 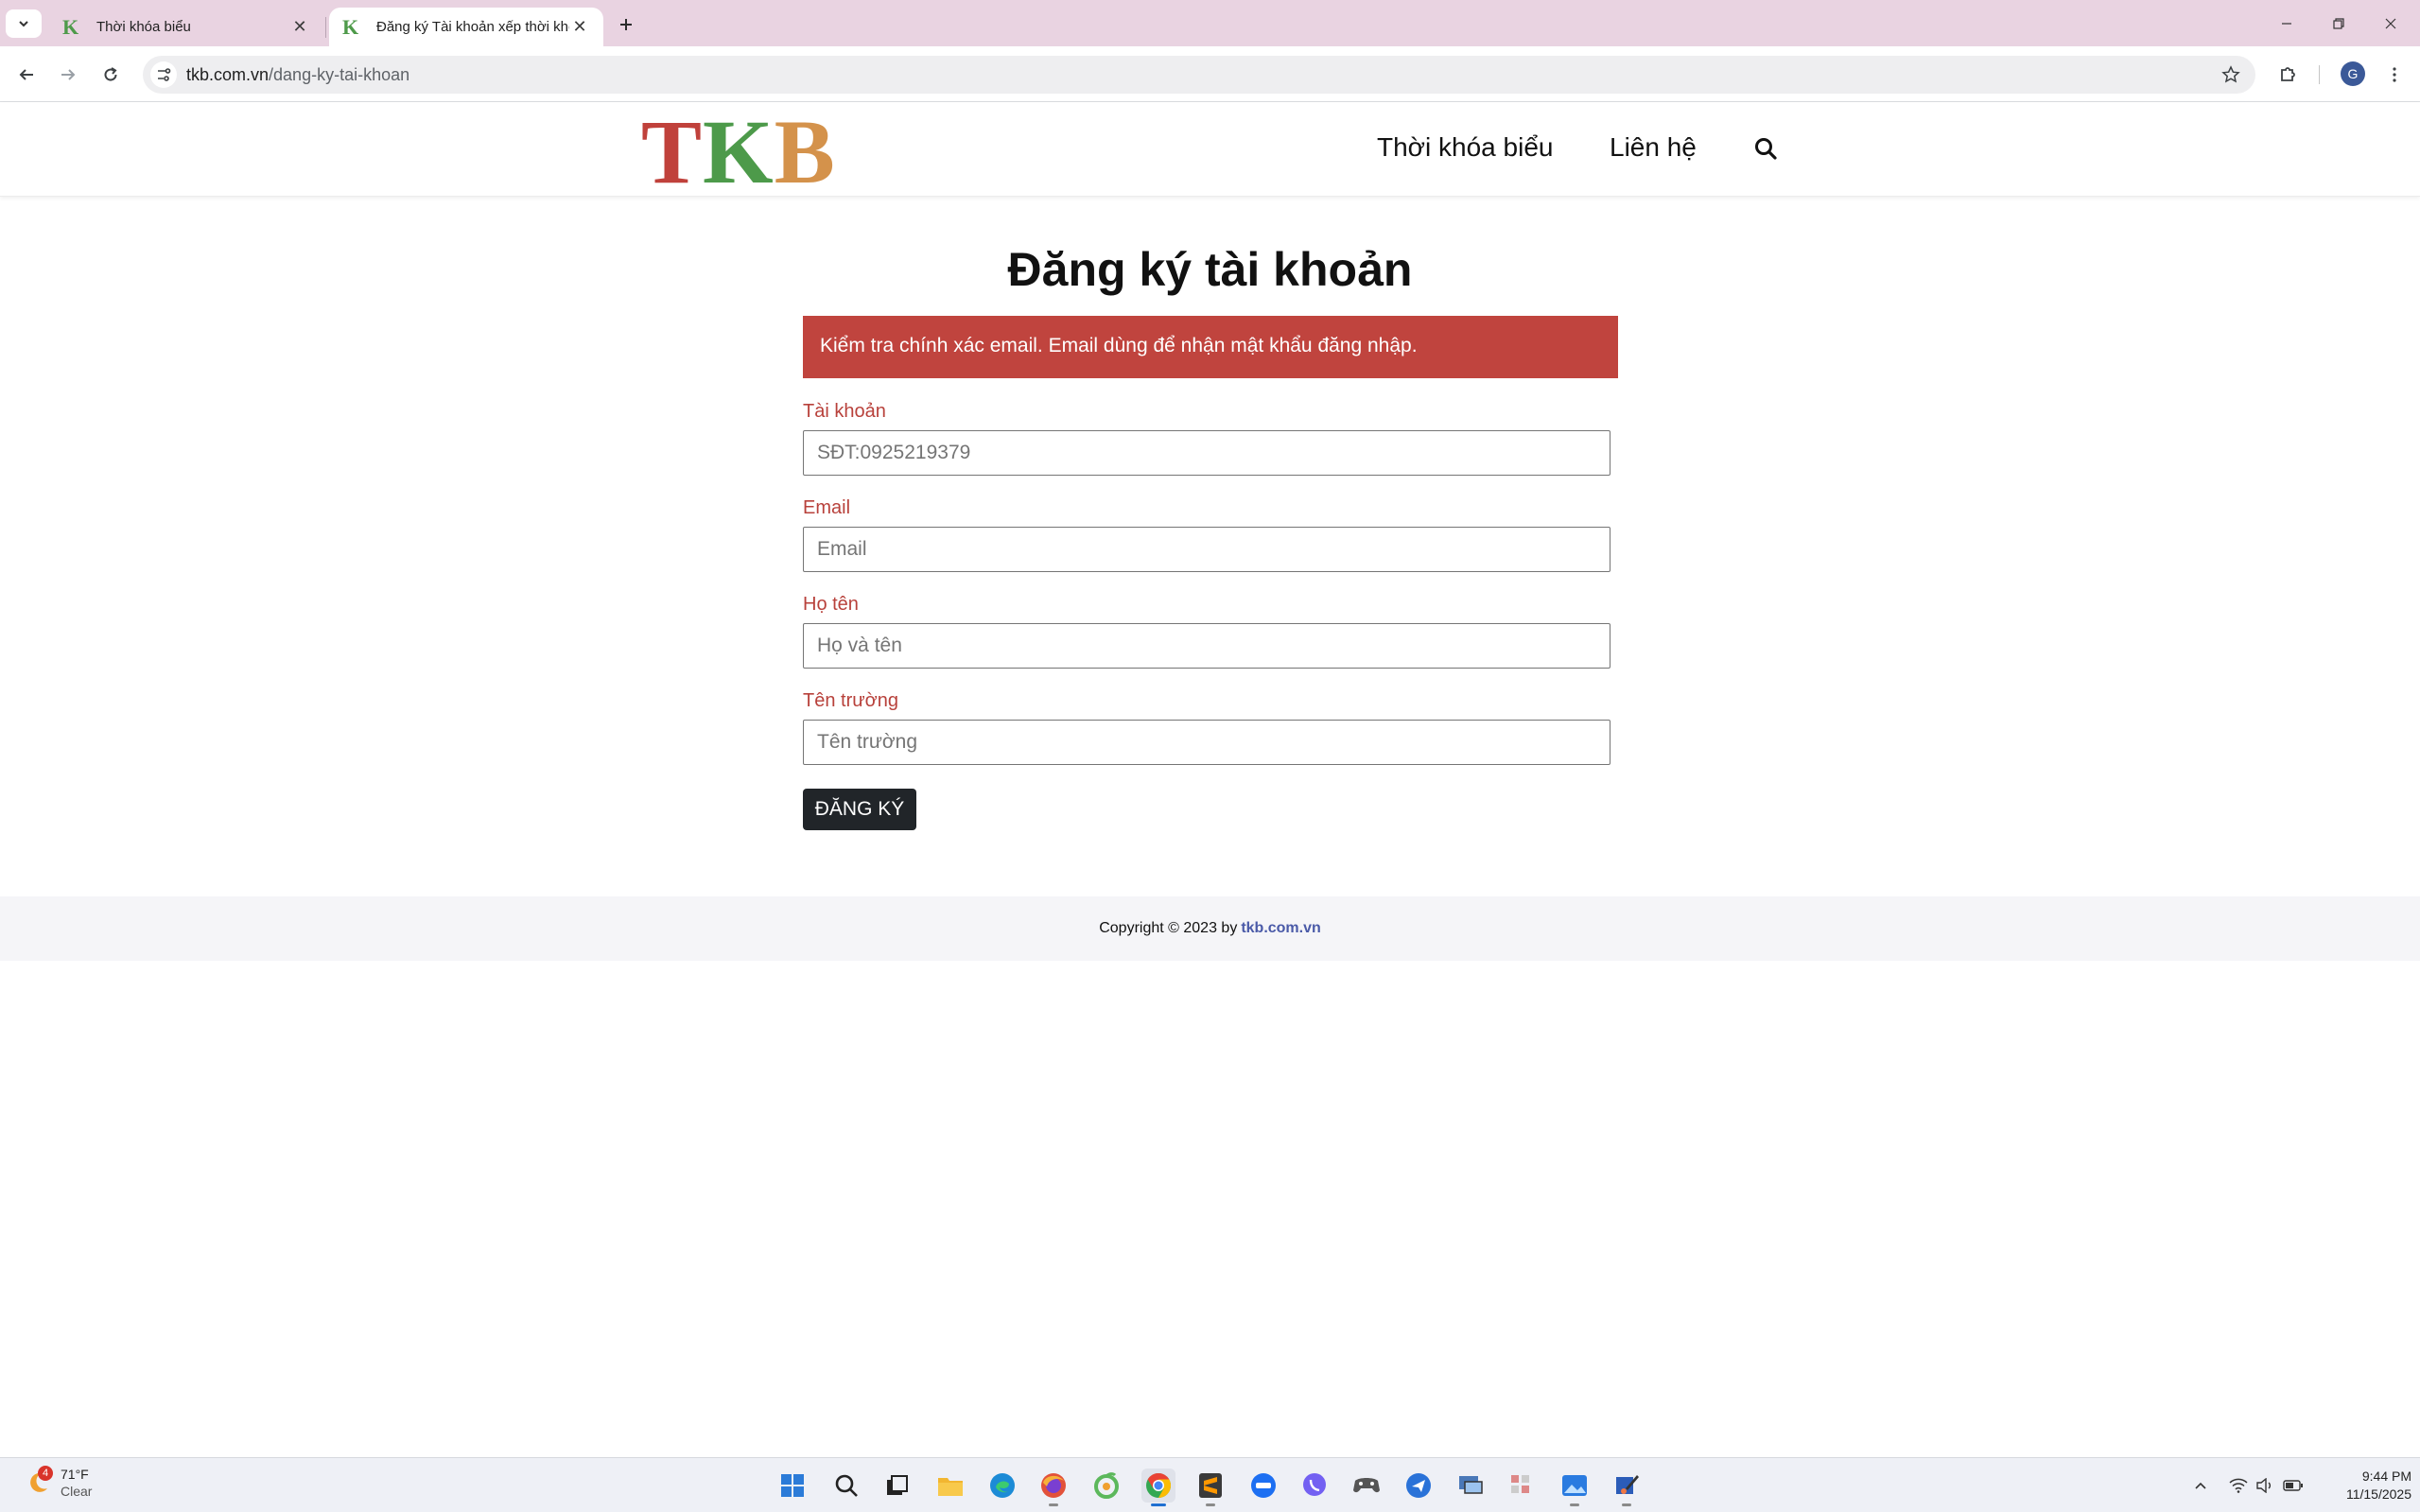 What do you see at coordinates (1765, 148) in the screenshot?
I see `nav-search-button` at bounding box center [1765, 148].